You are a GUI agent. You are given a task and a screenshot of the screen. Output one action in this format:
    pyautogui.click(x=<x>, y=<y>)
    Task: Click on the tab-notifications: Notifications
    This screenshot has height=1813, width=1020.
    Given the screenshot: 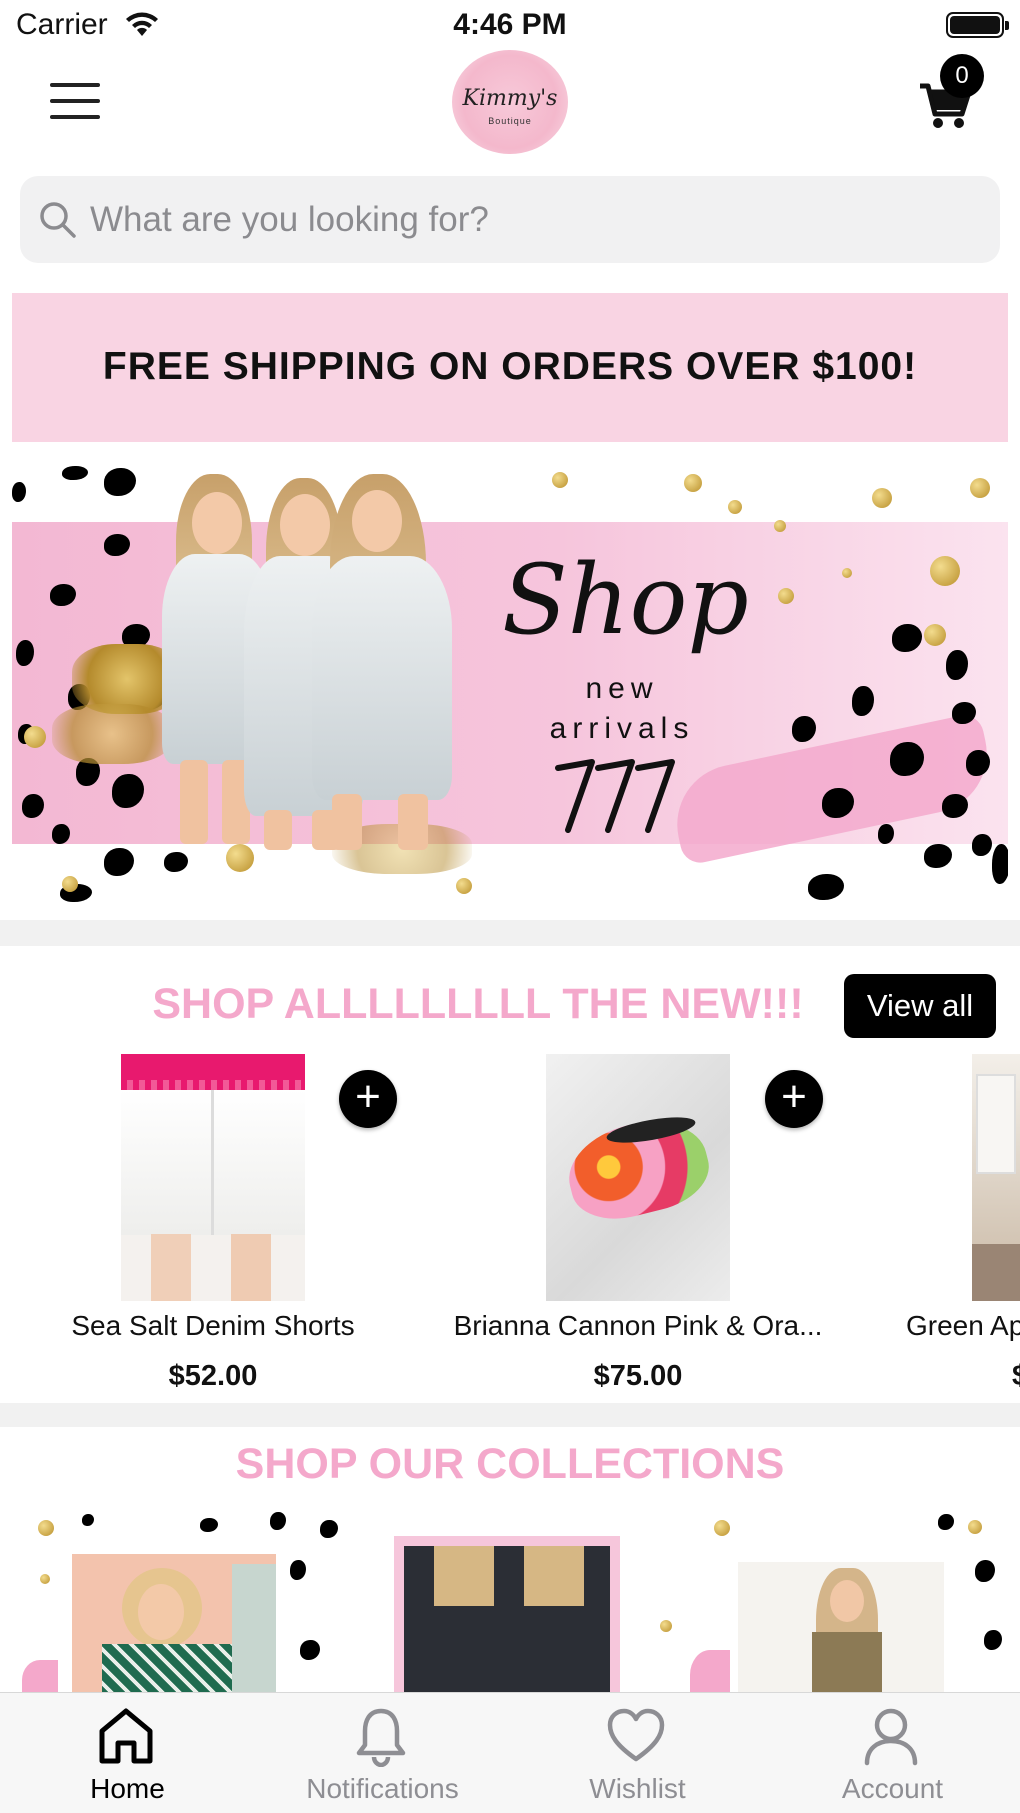 What is the action you would take?
    pyautogui.click(x=382, y=1753)
    